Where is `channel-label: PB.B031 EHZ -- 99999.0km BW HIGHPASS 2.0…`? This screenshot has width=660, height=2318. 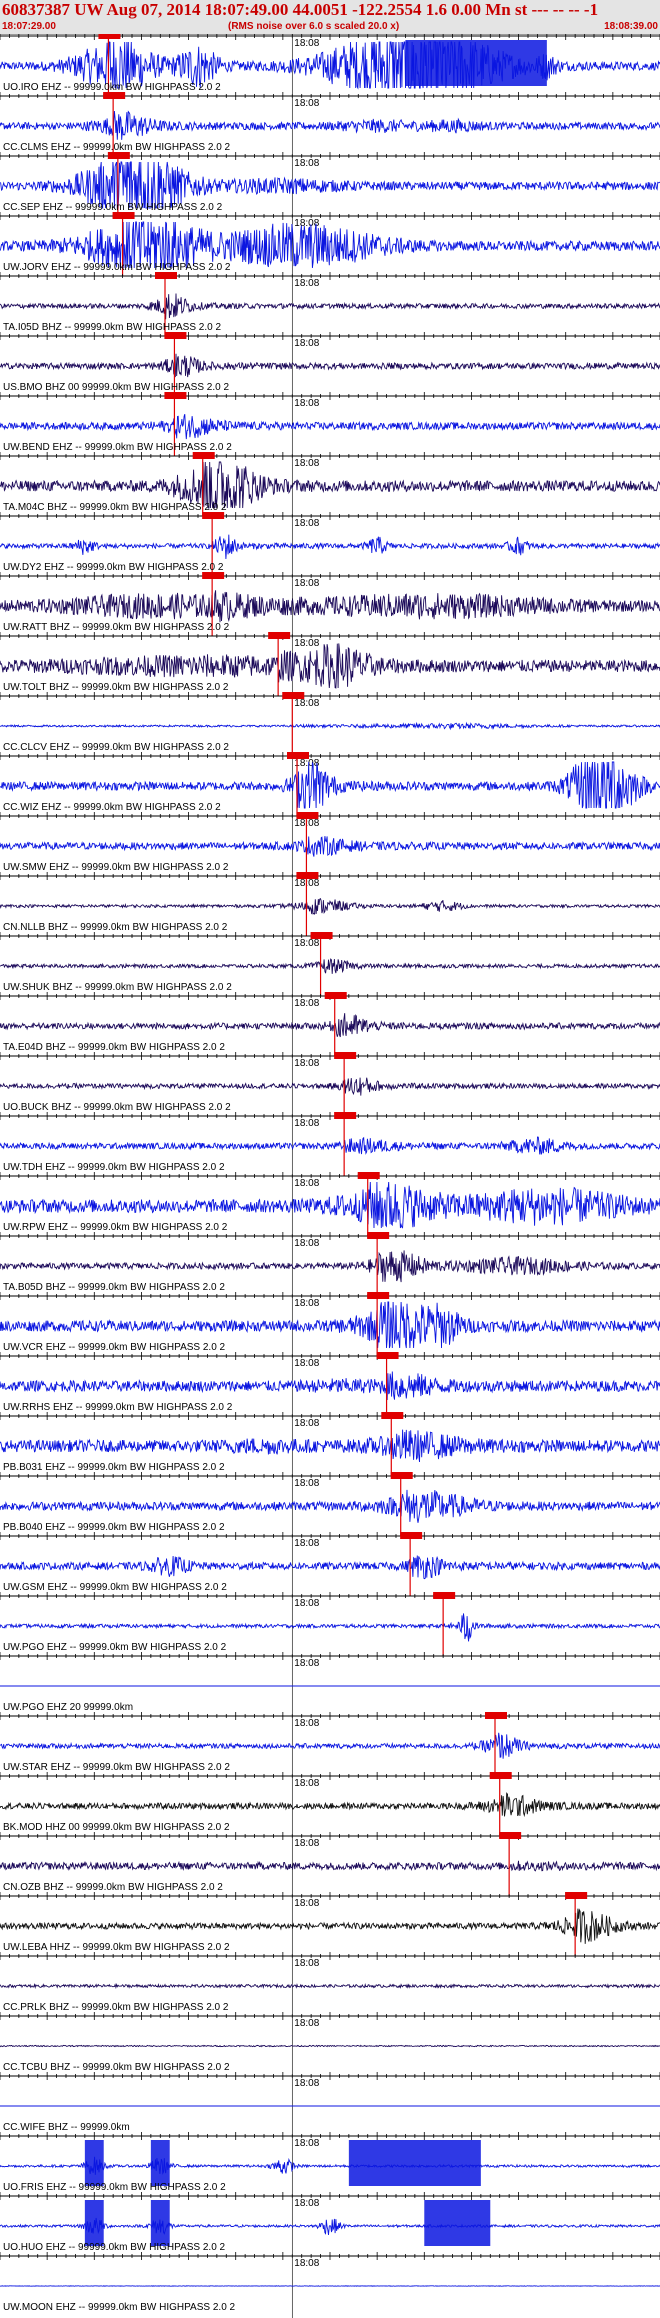 channel-label: PB.B031 EHZ -- 99999.0km BW HIGHPASS 2.0… is located at coordinates (114, 1467).